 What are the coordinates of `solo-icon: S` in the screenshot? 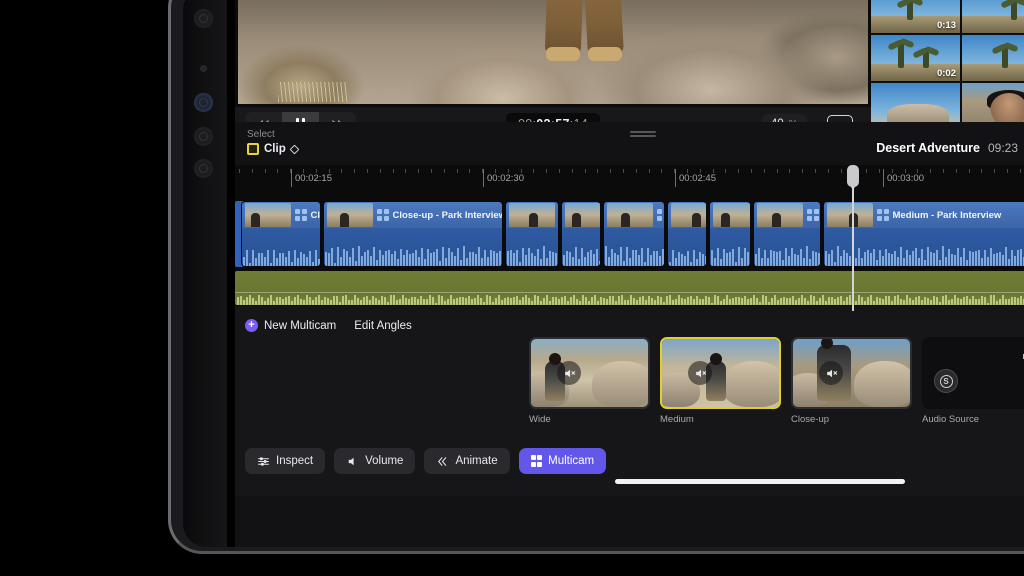 It's located at (946, 381).